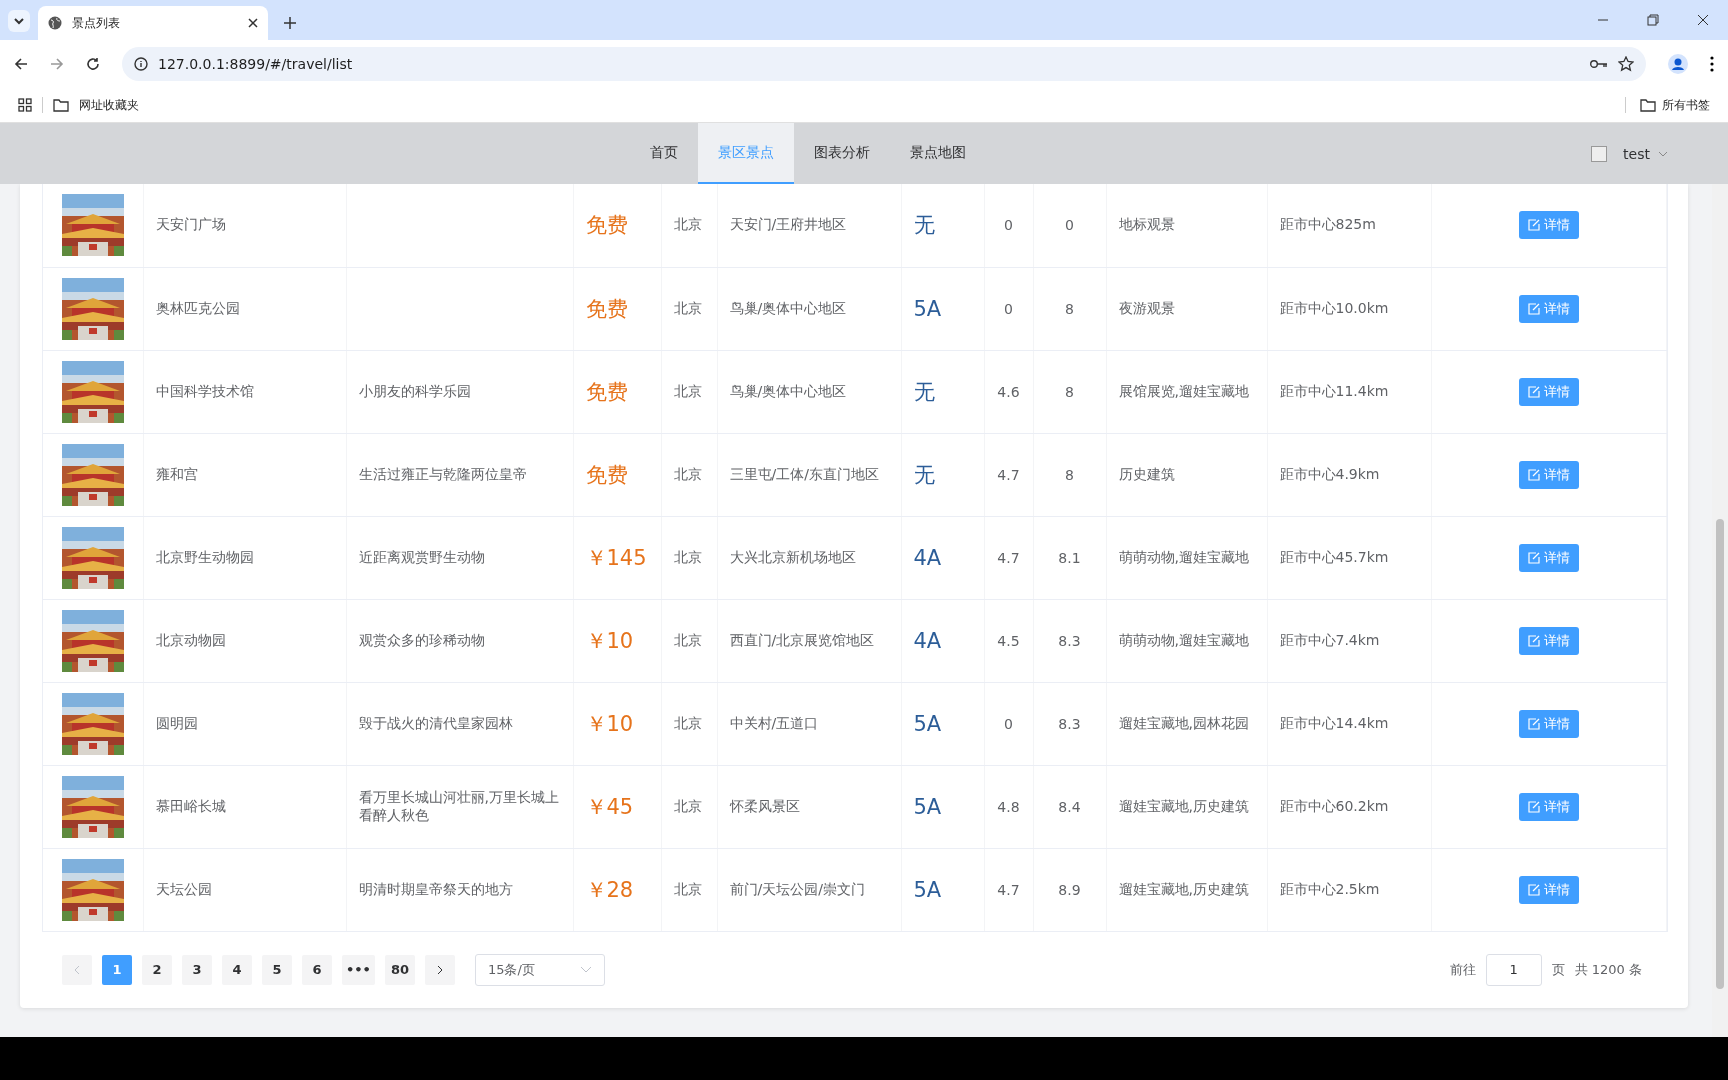 Image resolution: width=1728 pixels, height=1080 pixels. What do you see at coordinates (55, 23) in the screenshot?
I see `globe-icon` at bounding box center [55, 23].